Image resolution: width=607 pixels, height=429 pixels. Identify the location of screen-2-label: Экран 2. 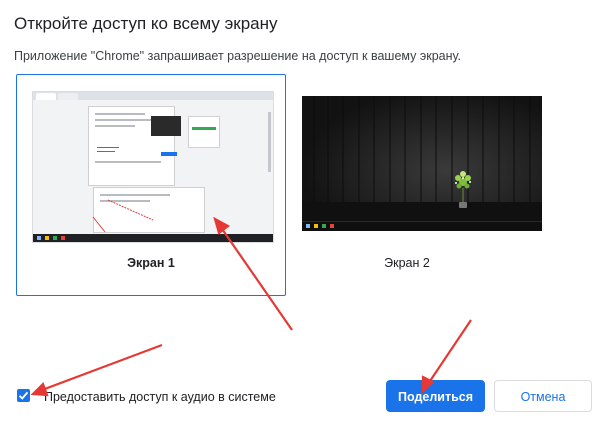
(407, 263).